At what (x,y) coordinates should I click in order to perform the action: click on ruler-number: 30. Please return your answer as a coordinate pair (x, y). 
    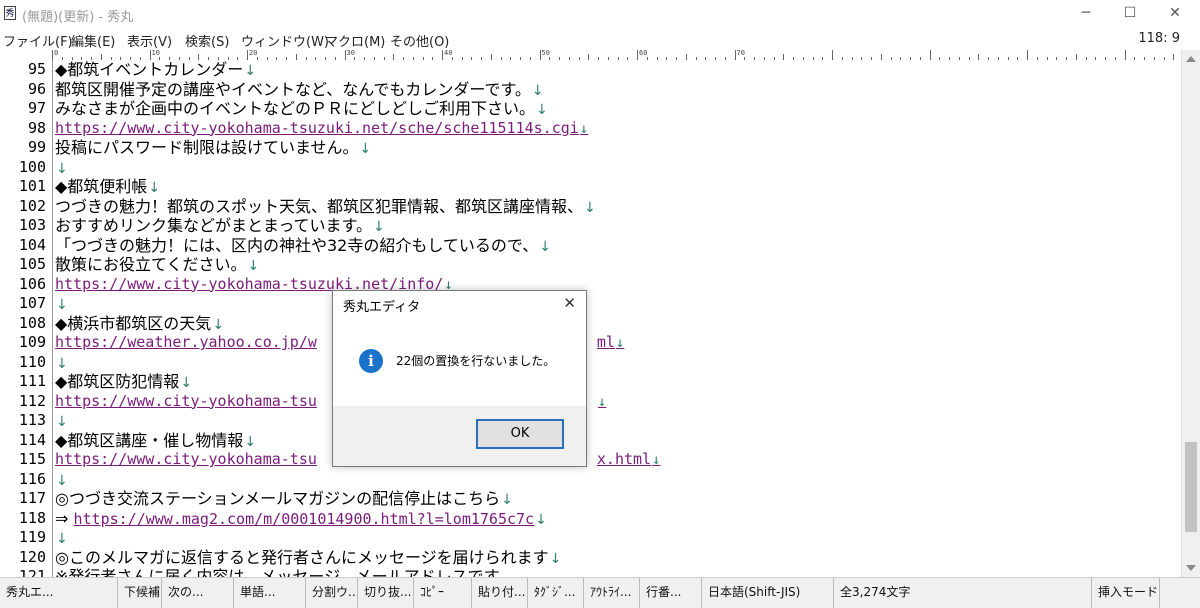
    Looking at the image, I should click on (350, 53).